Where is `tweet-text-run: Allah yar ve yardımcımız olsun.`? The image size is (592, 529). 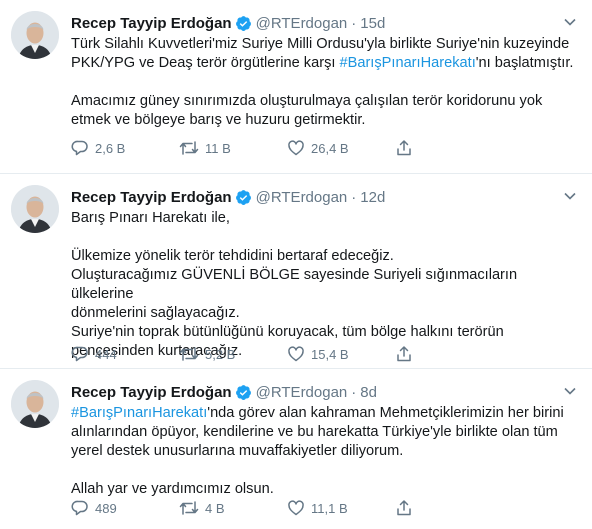 tweet-text-run: Allah yar ve yardımcımız olsun. is located at coordinates (172, 489).